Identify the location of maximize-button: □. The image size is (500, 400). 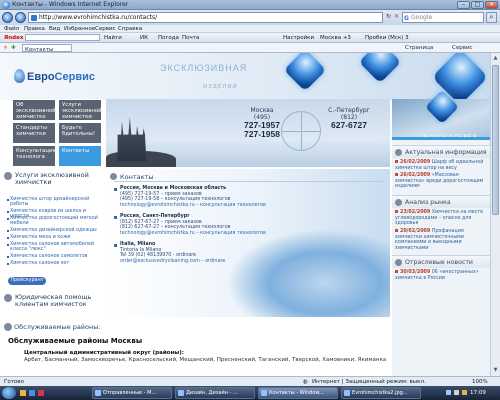
(477, 5).